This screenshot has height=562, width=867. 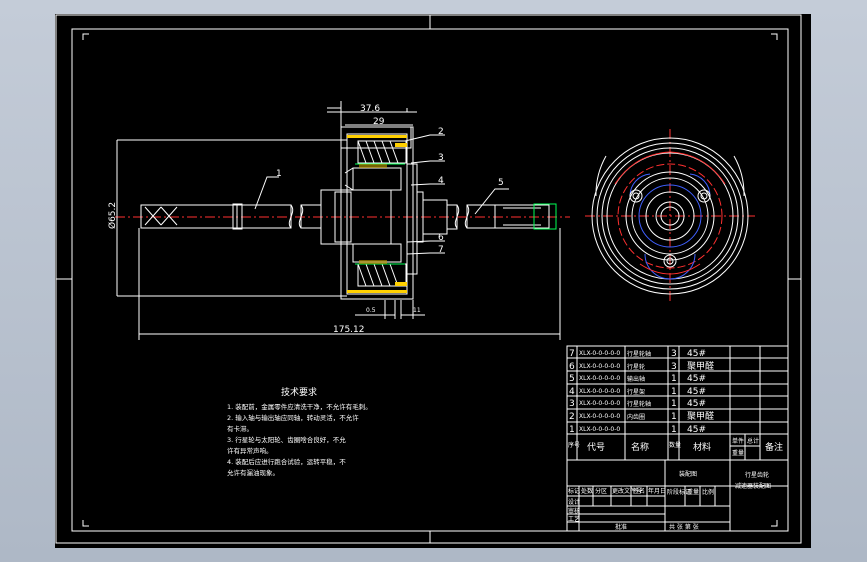 I want to click on seal-lines, so click(x=380, y=214).